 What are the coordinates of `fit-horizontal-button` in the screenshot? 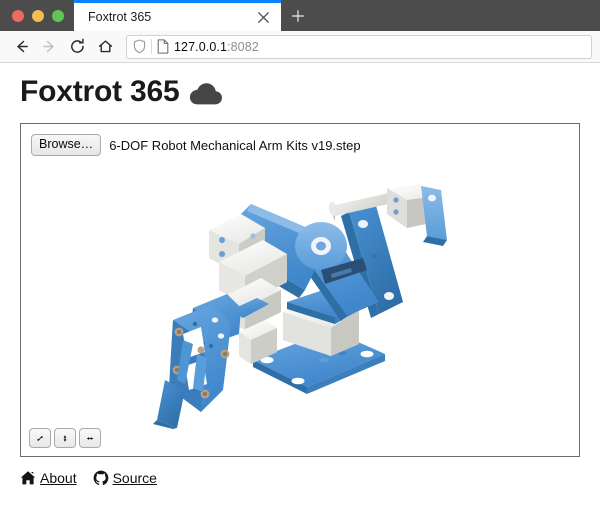 It's located at (90, 438).